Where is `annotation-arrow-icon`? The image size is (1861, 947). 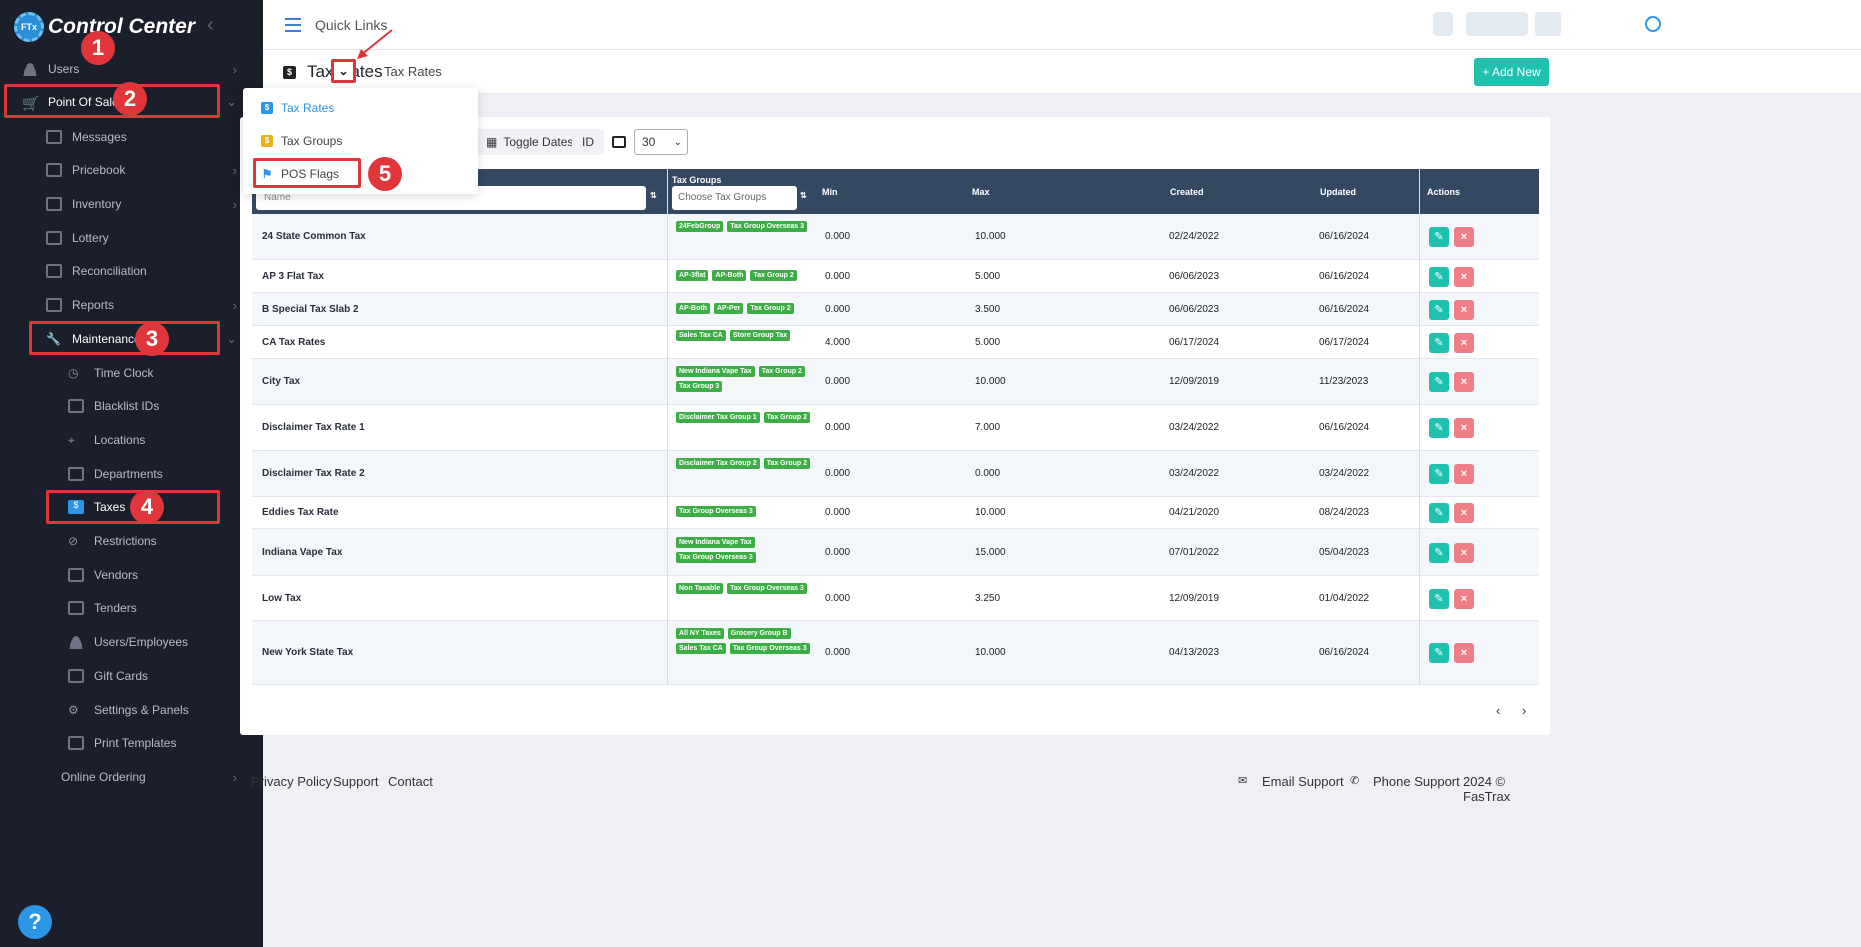
annotation-arrow-icon is located at coordinates (375, 44).